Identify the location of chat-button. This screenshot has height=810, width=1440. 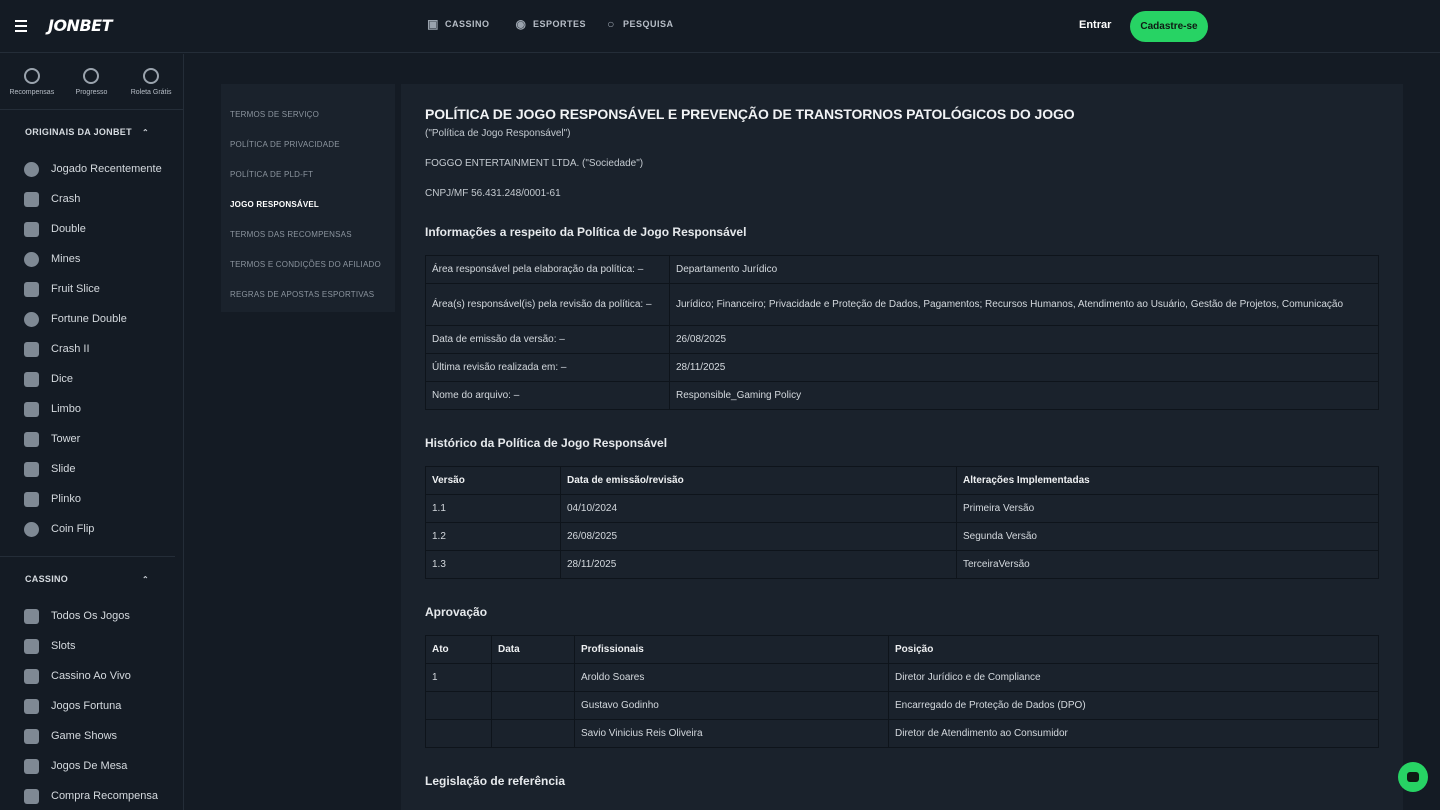
(1413, 777).